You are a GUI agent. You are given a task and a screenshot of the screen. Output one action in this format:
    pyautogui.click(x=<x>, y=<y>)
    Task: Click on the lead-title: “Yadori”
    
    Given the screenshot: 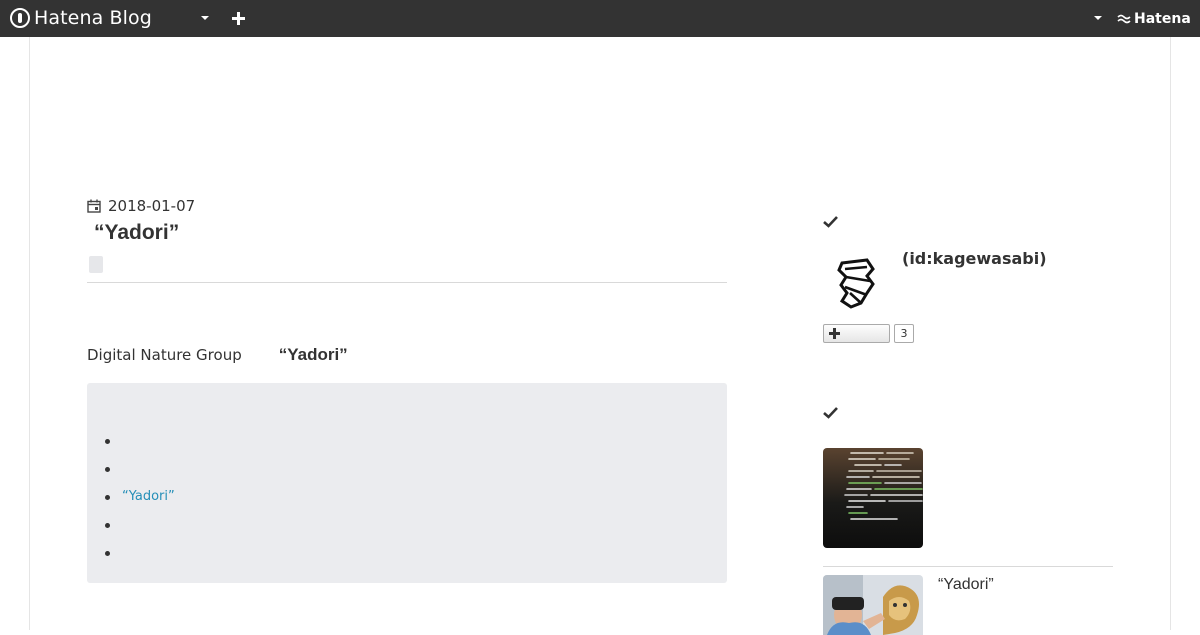 What is the action you would take?
    pyautogui.click(x=313, y=354)
    